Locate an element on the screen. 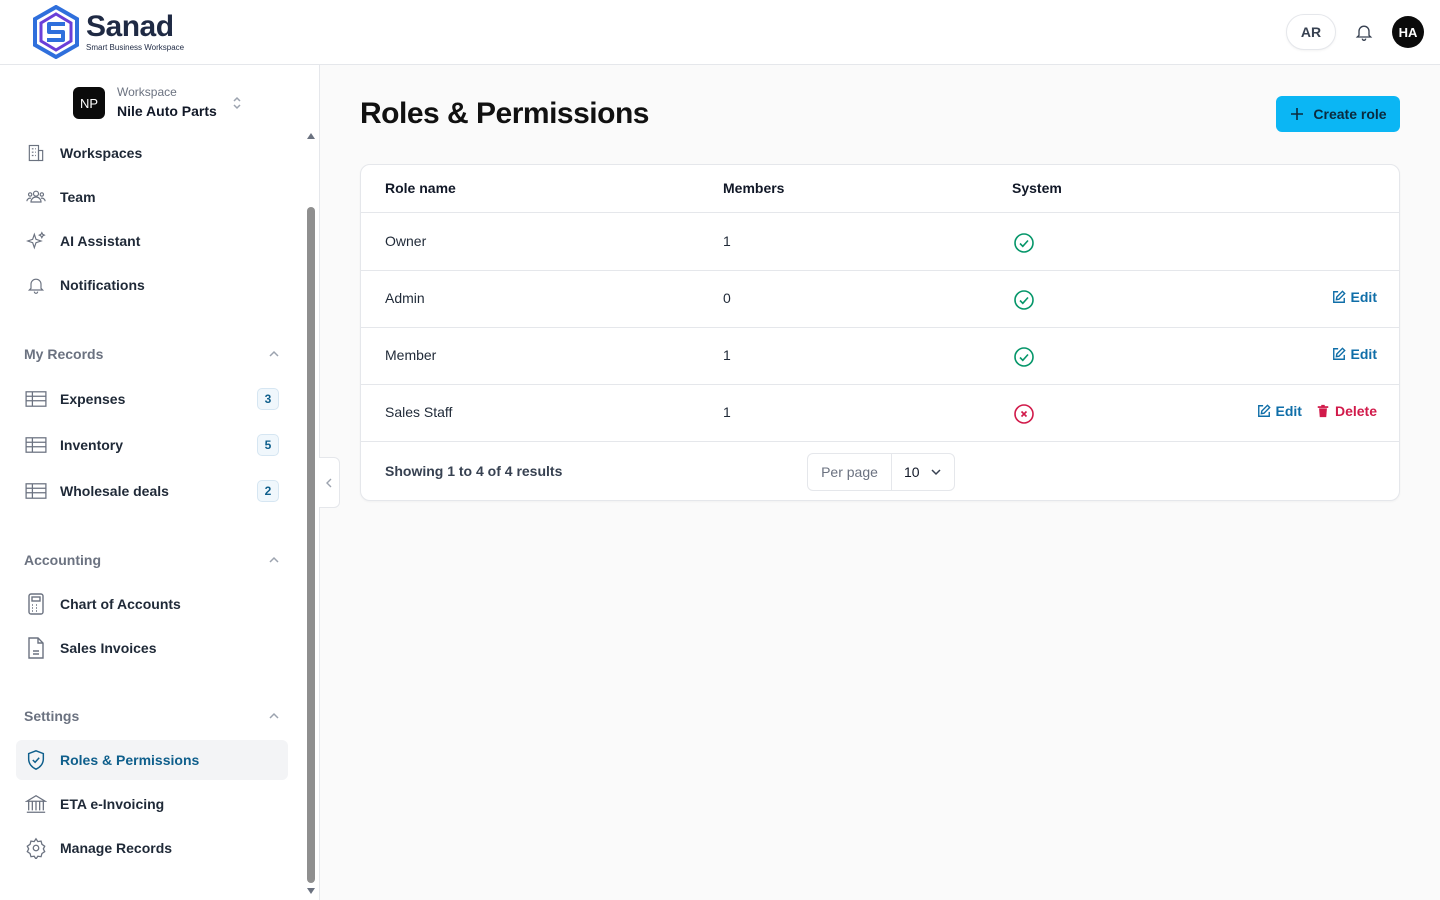  document-icon is located at coordinates (36, 648).